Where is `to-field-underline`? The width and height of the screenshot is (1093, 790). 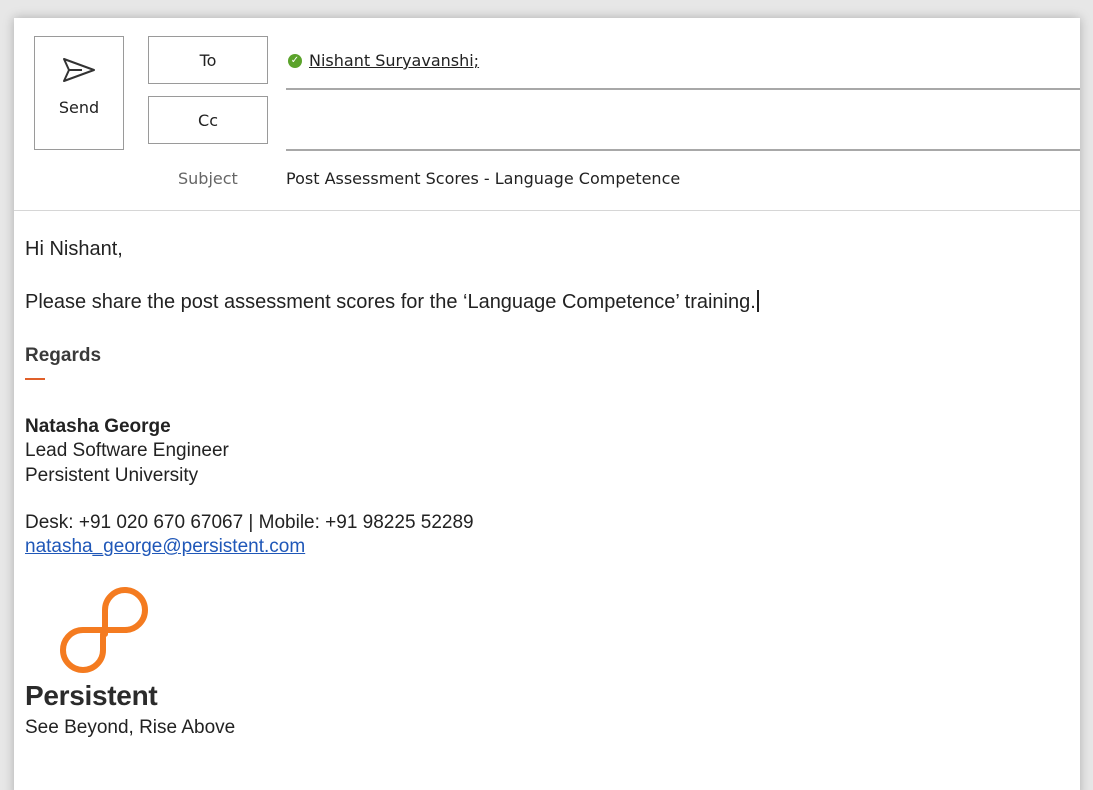
to-field-underline is located at coordinates (683, 89).